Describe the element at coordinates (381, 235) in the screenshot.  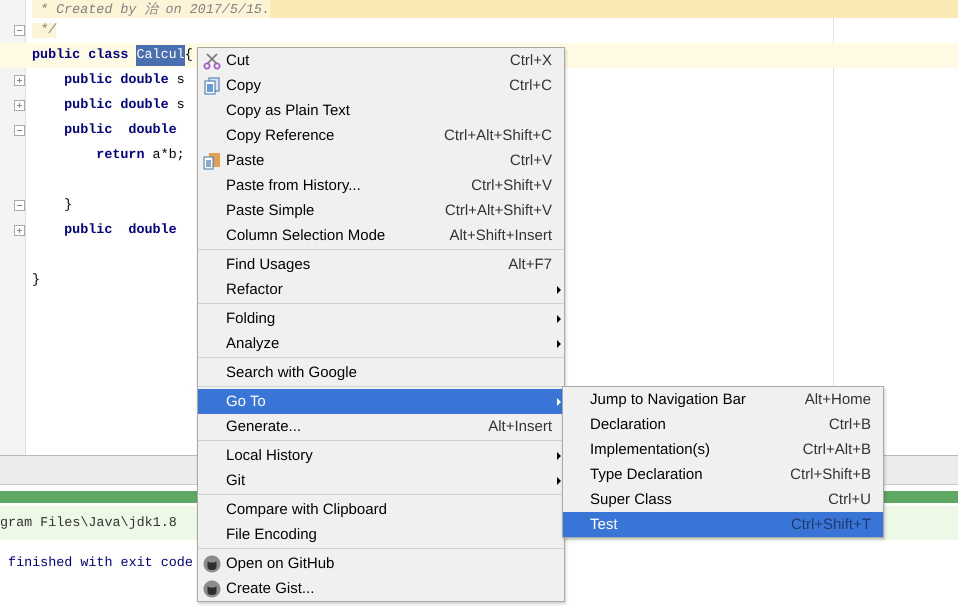
I see `menu-item: Column Selection Mode Alt+Shift+Insert` at that location.